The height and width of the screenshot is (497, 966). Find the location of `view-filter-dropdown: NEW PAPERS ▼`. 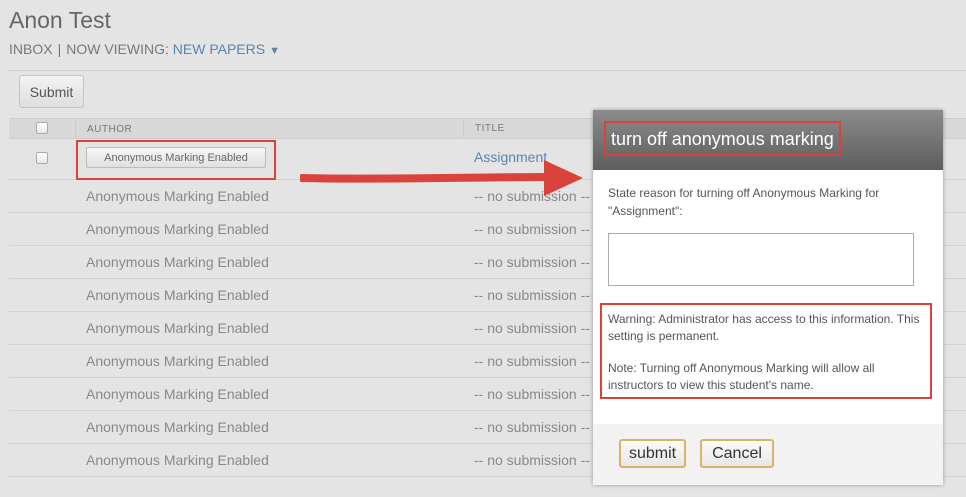

view-filter-dropdown: NEW PAPERS ▼ is located at coordinates (226, 49).